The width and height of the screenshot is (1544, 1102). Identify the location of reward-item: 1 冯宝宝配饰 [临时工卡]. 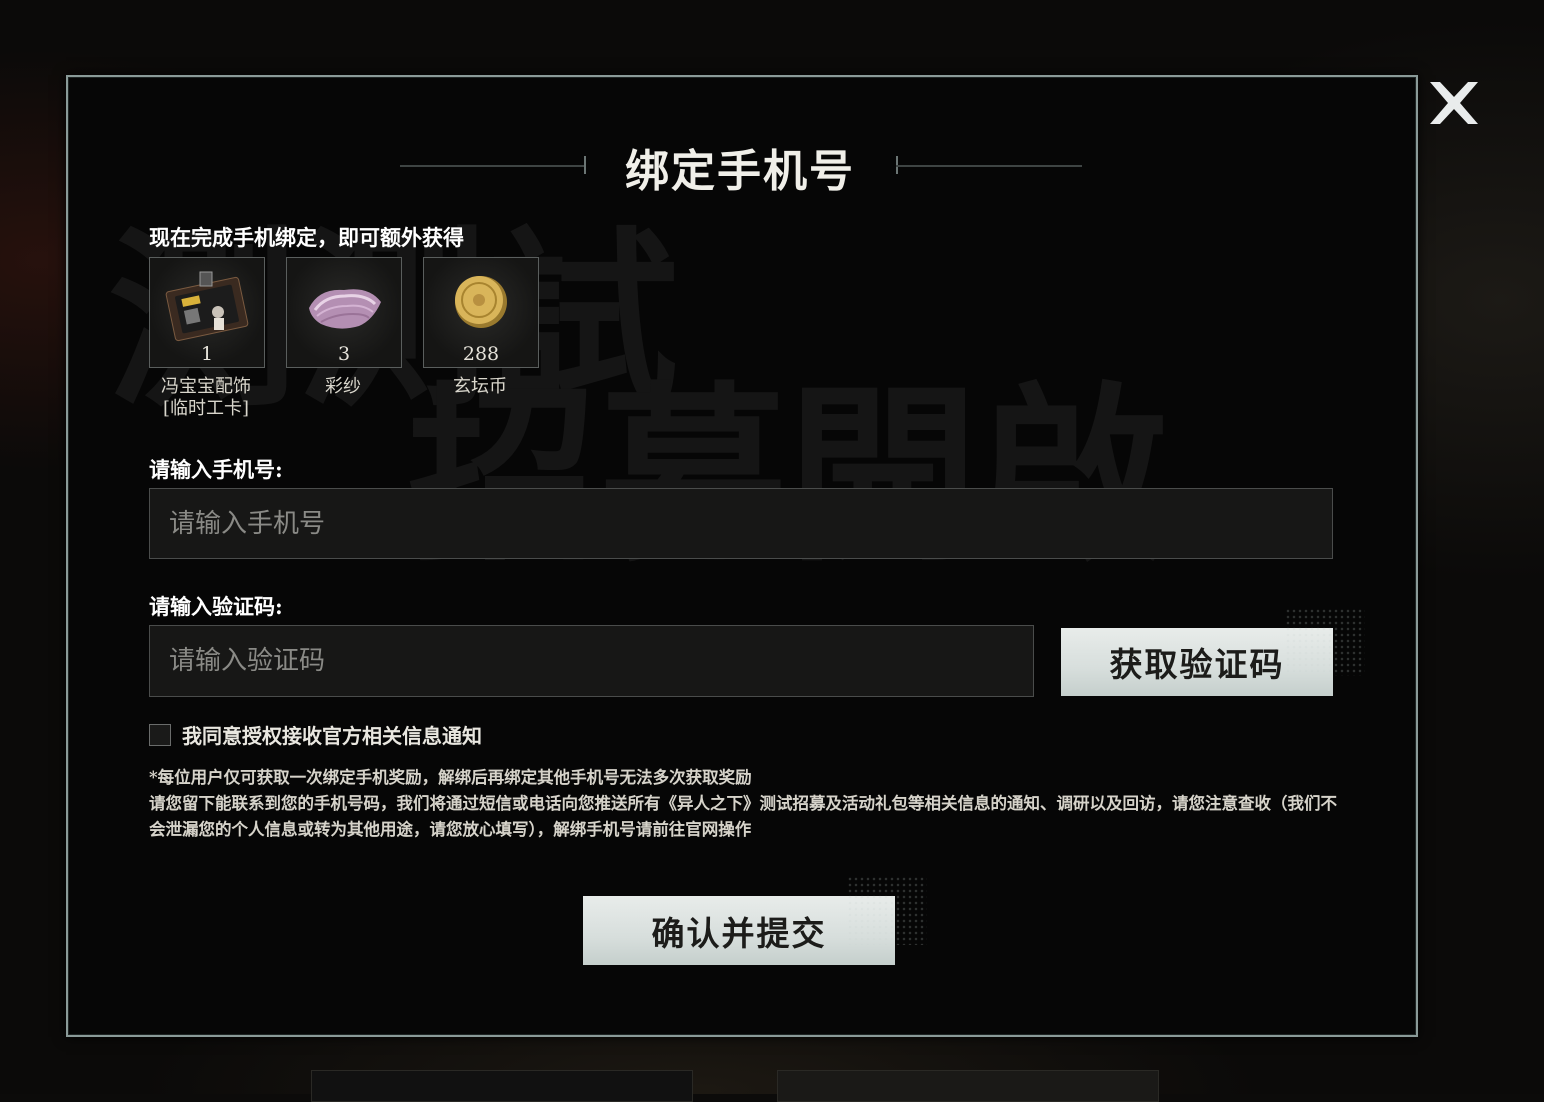
(207, 338).